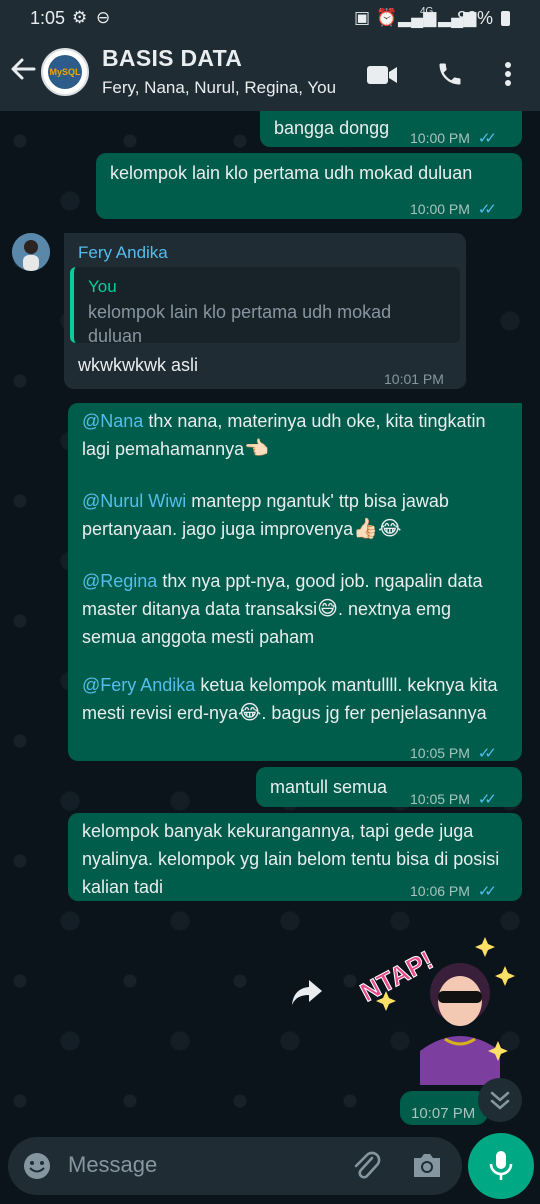 The height and width of the screenshot is (1204, 540). I want to click on back-arrow-icon, so click(23, 69).